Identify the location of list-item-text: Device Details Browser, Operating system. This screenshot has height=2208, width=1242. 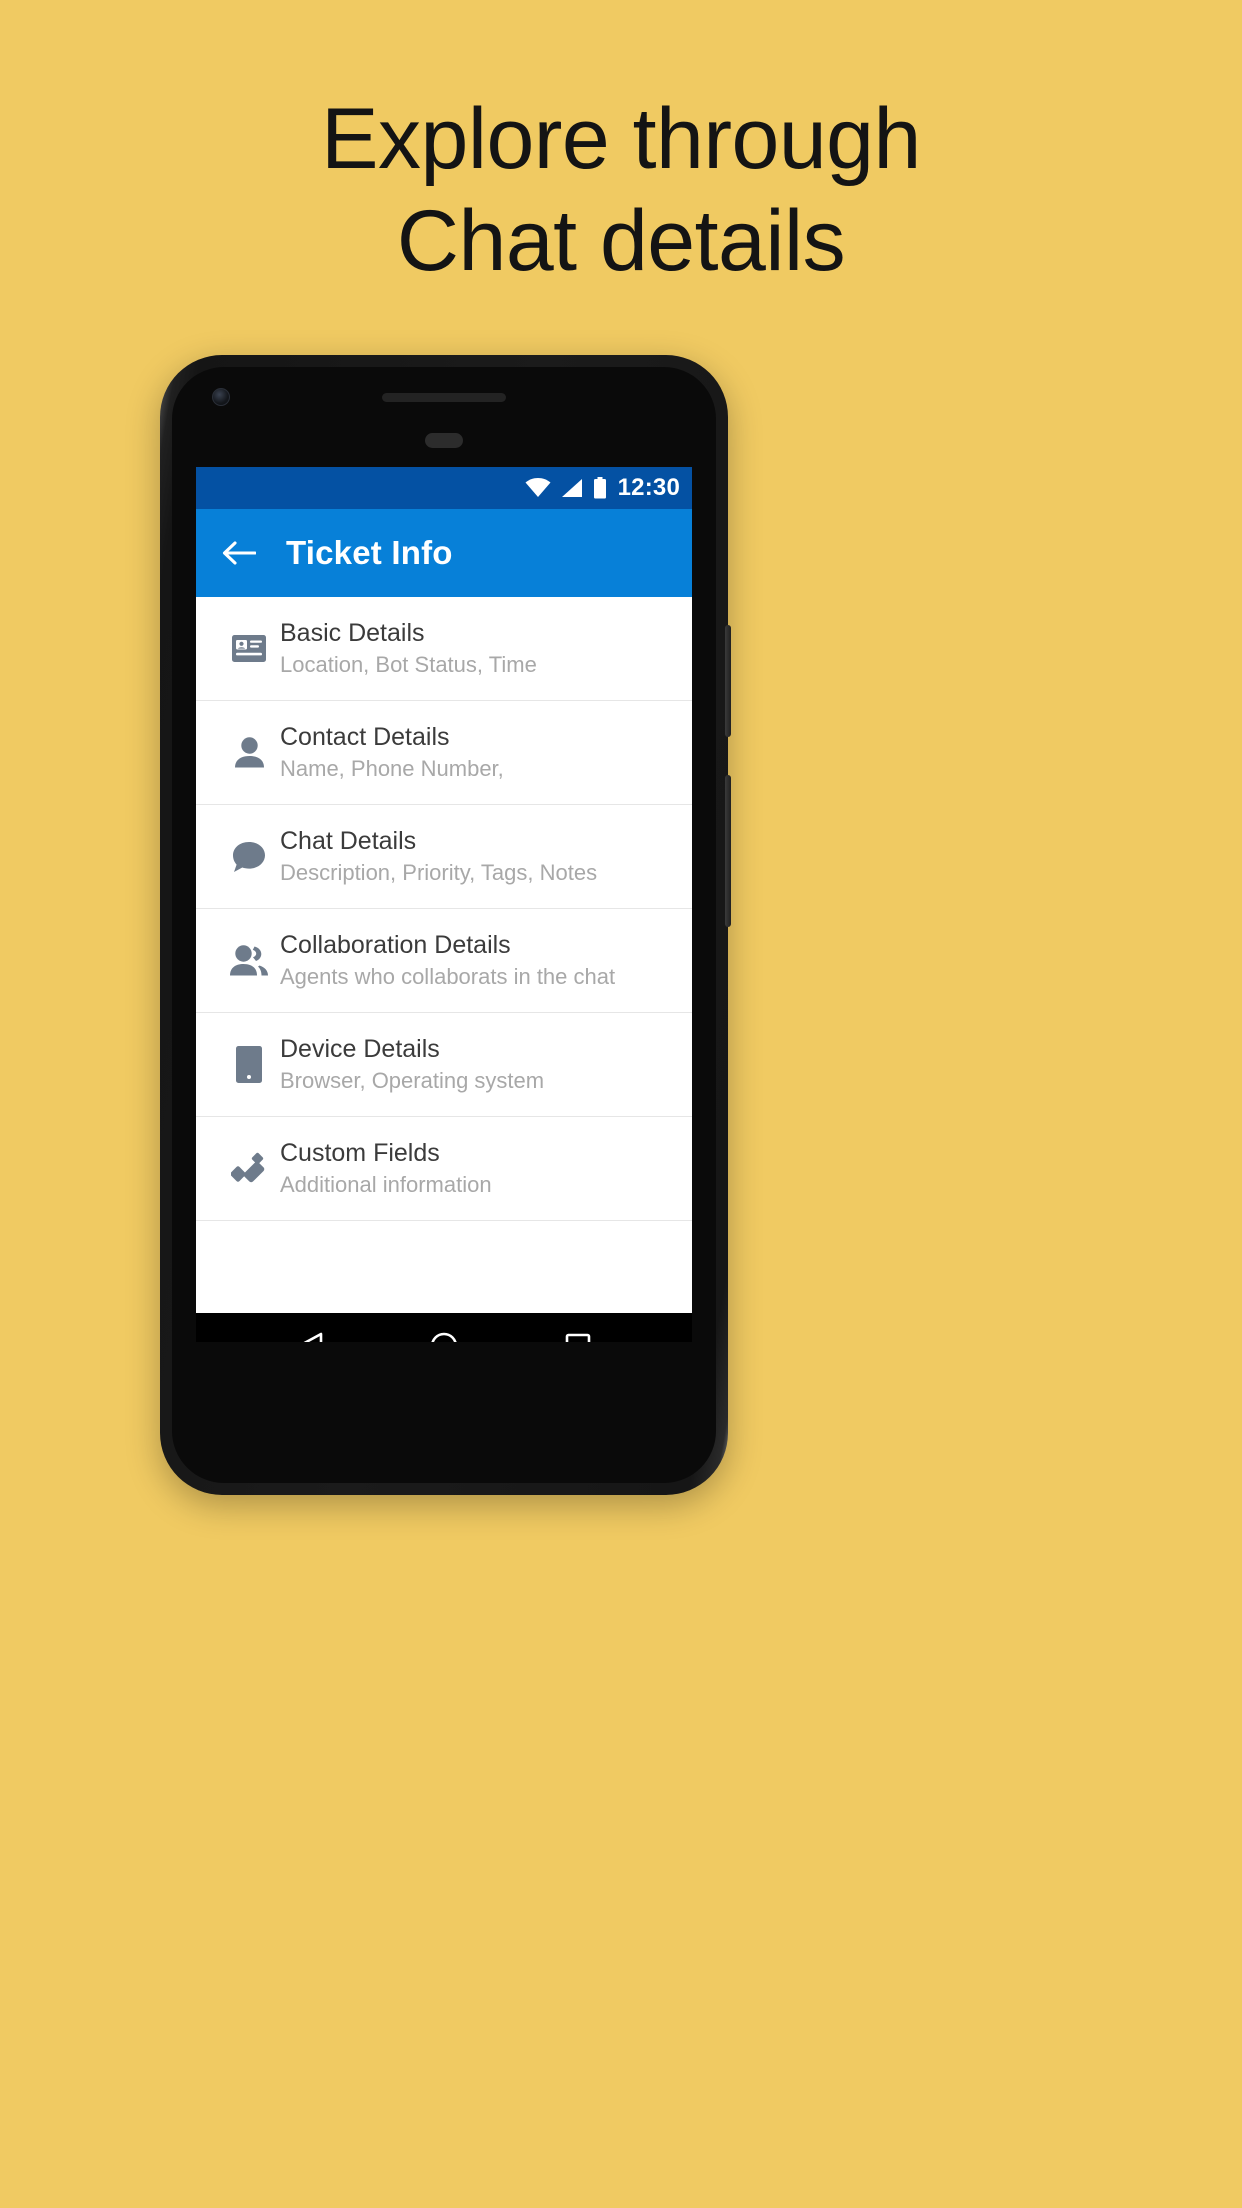
(412, 1064).